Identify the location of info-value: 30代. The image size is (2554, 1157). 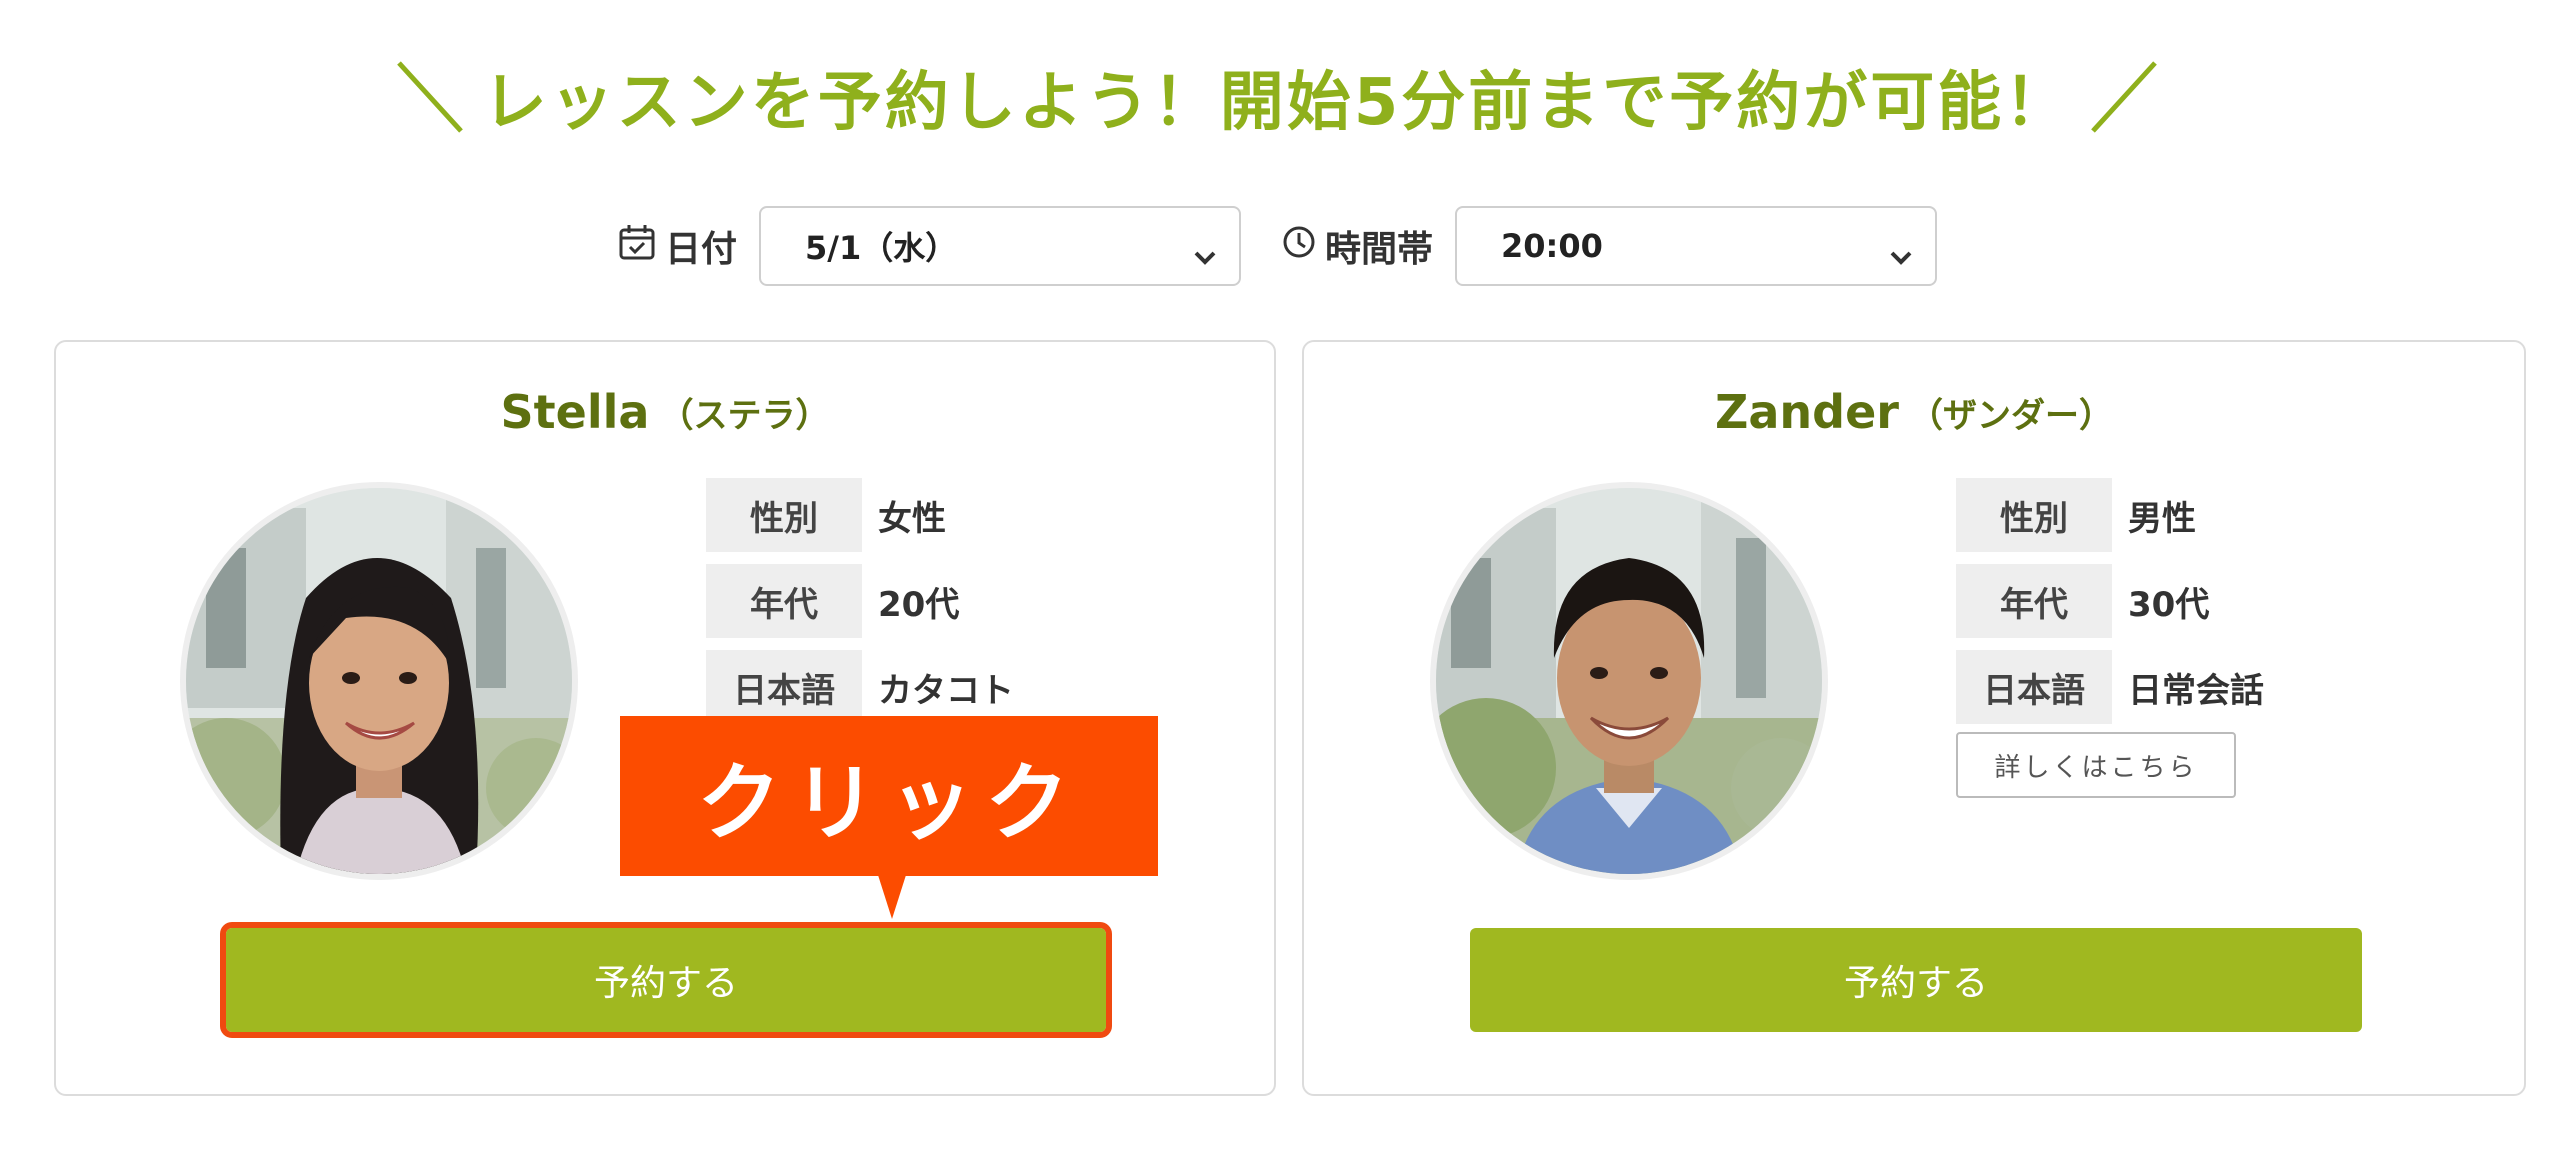
(2169, 604).